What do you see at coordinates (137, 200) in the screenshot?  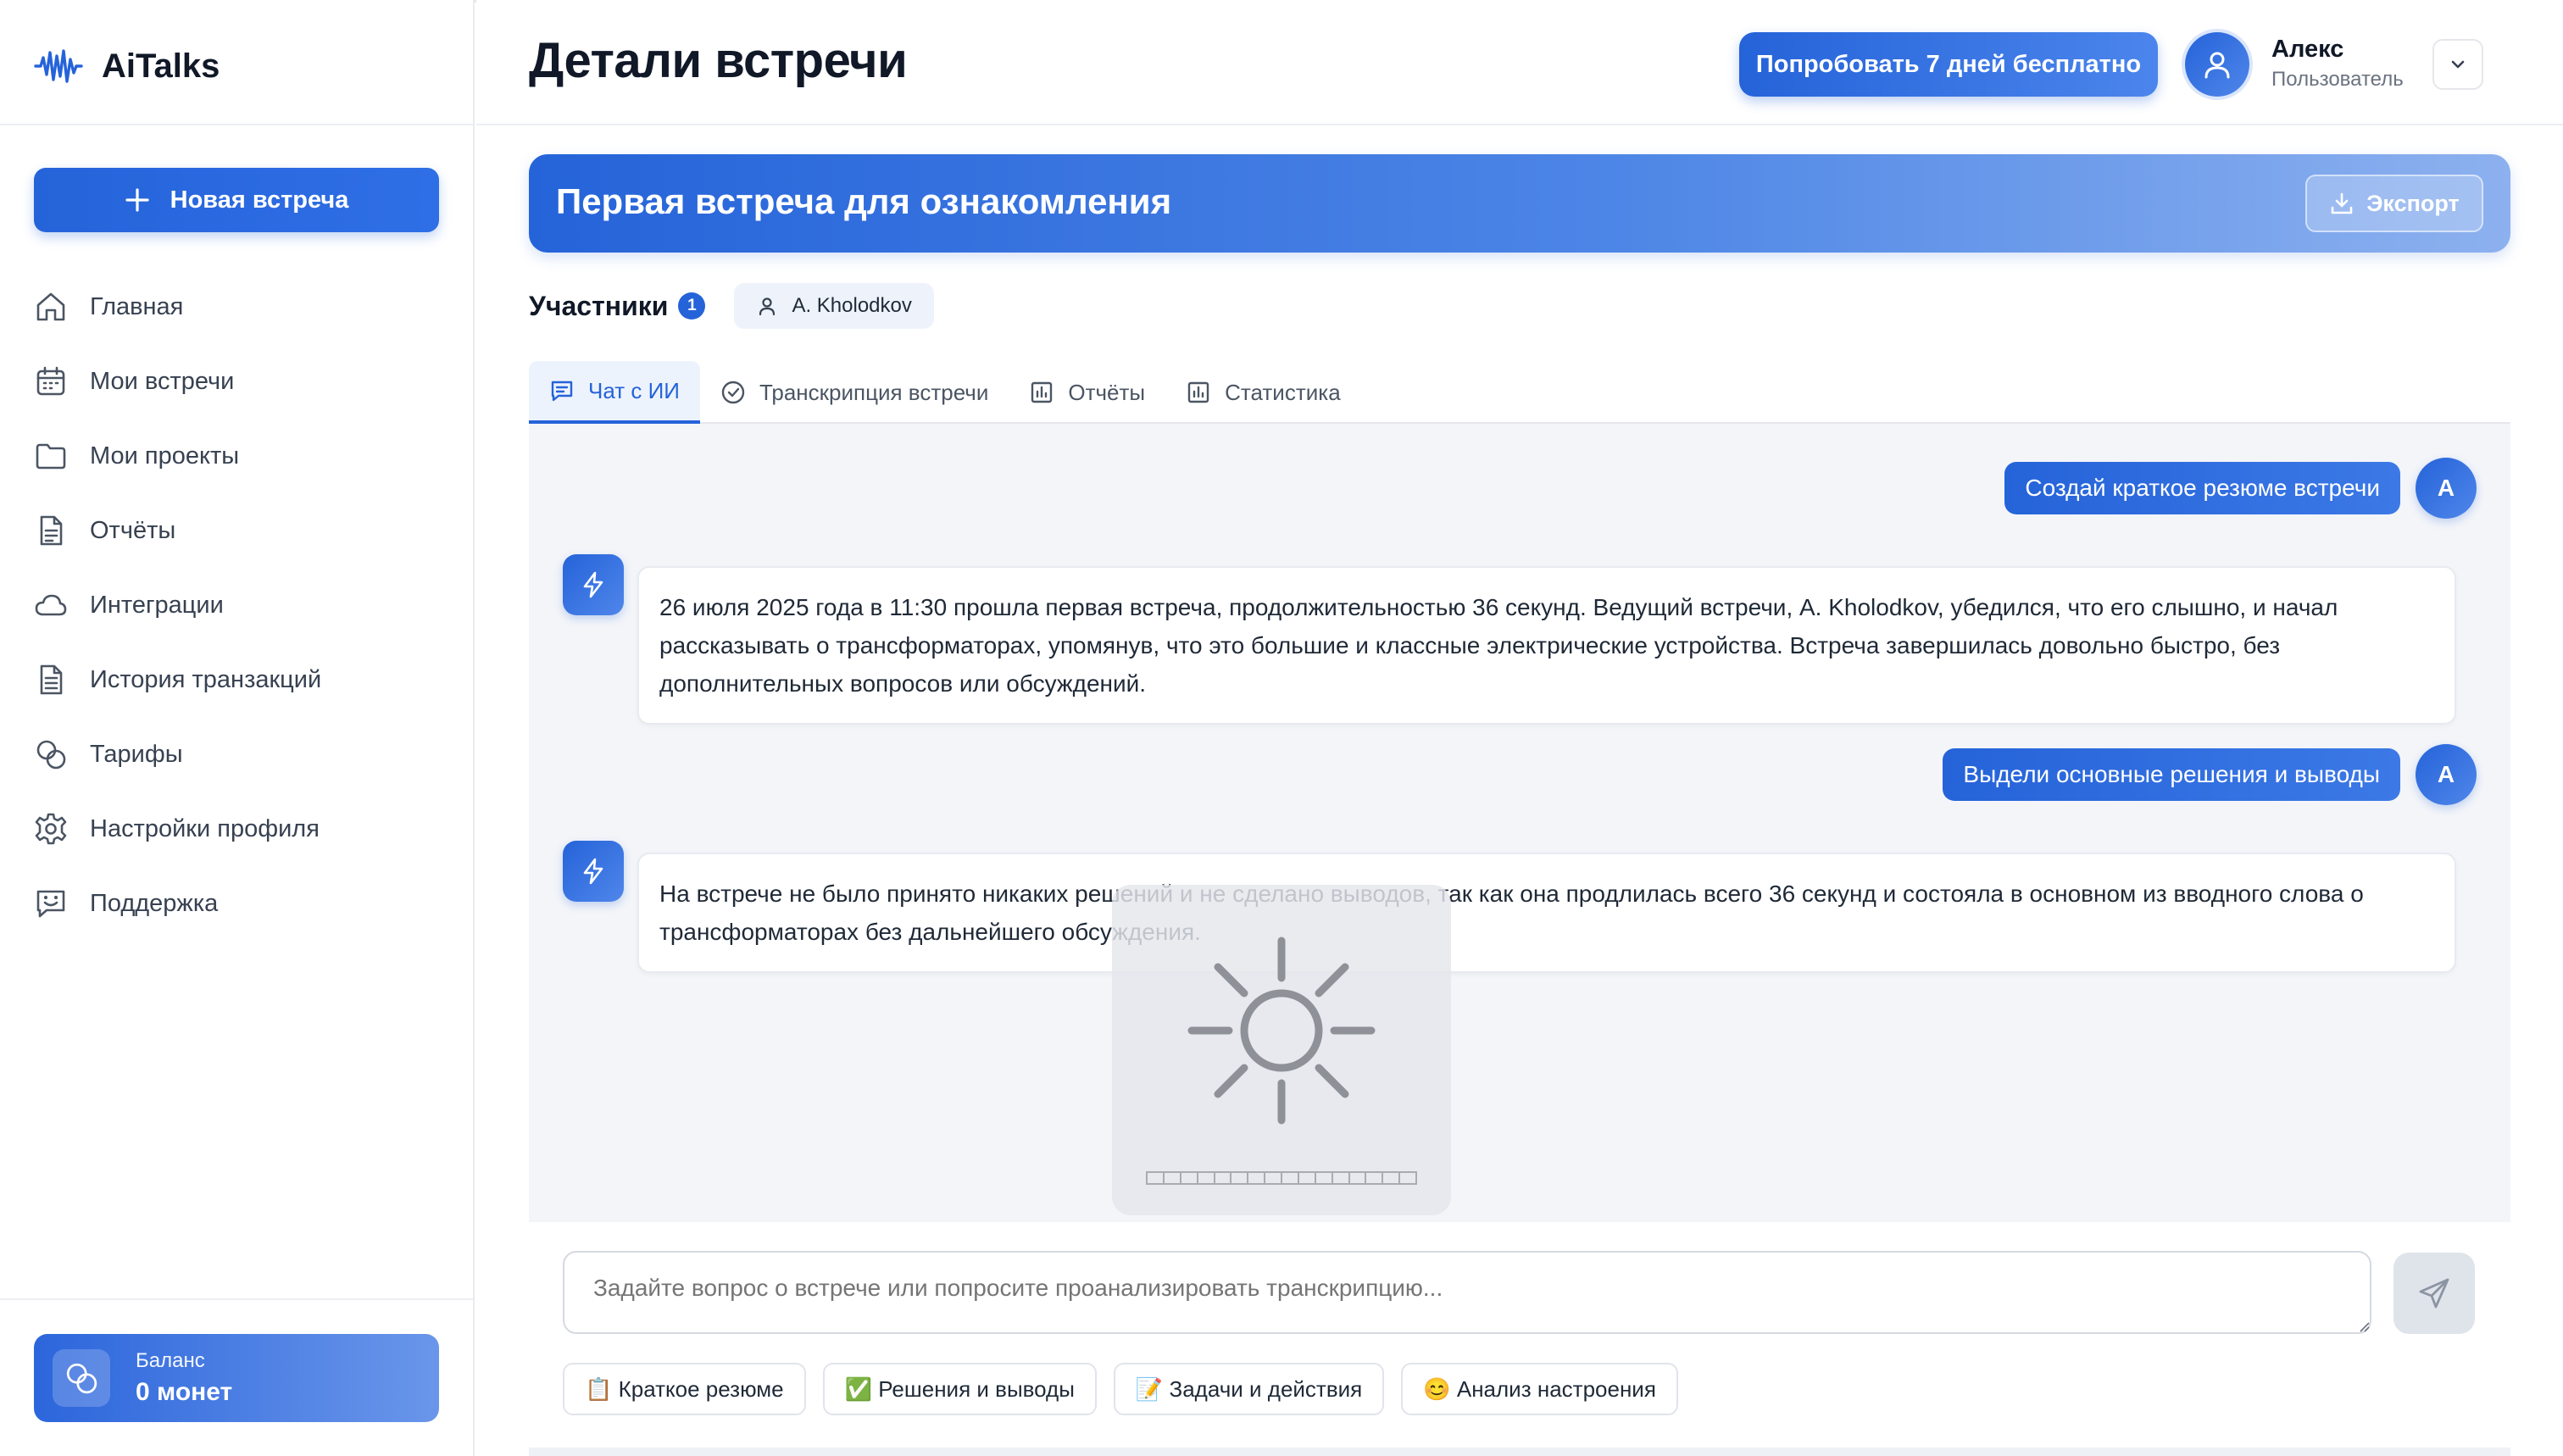 I see `plus-icon` at bounding box center [137, 200].